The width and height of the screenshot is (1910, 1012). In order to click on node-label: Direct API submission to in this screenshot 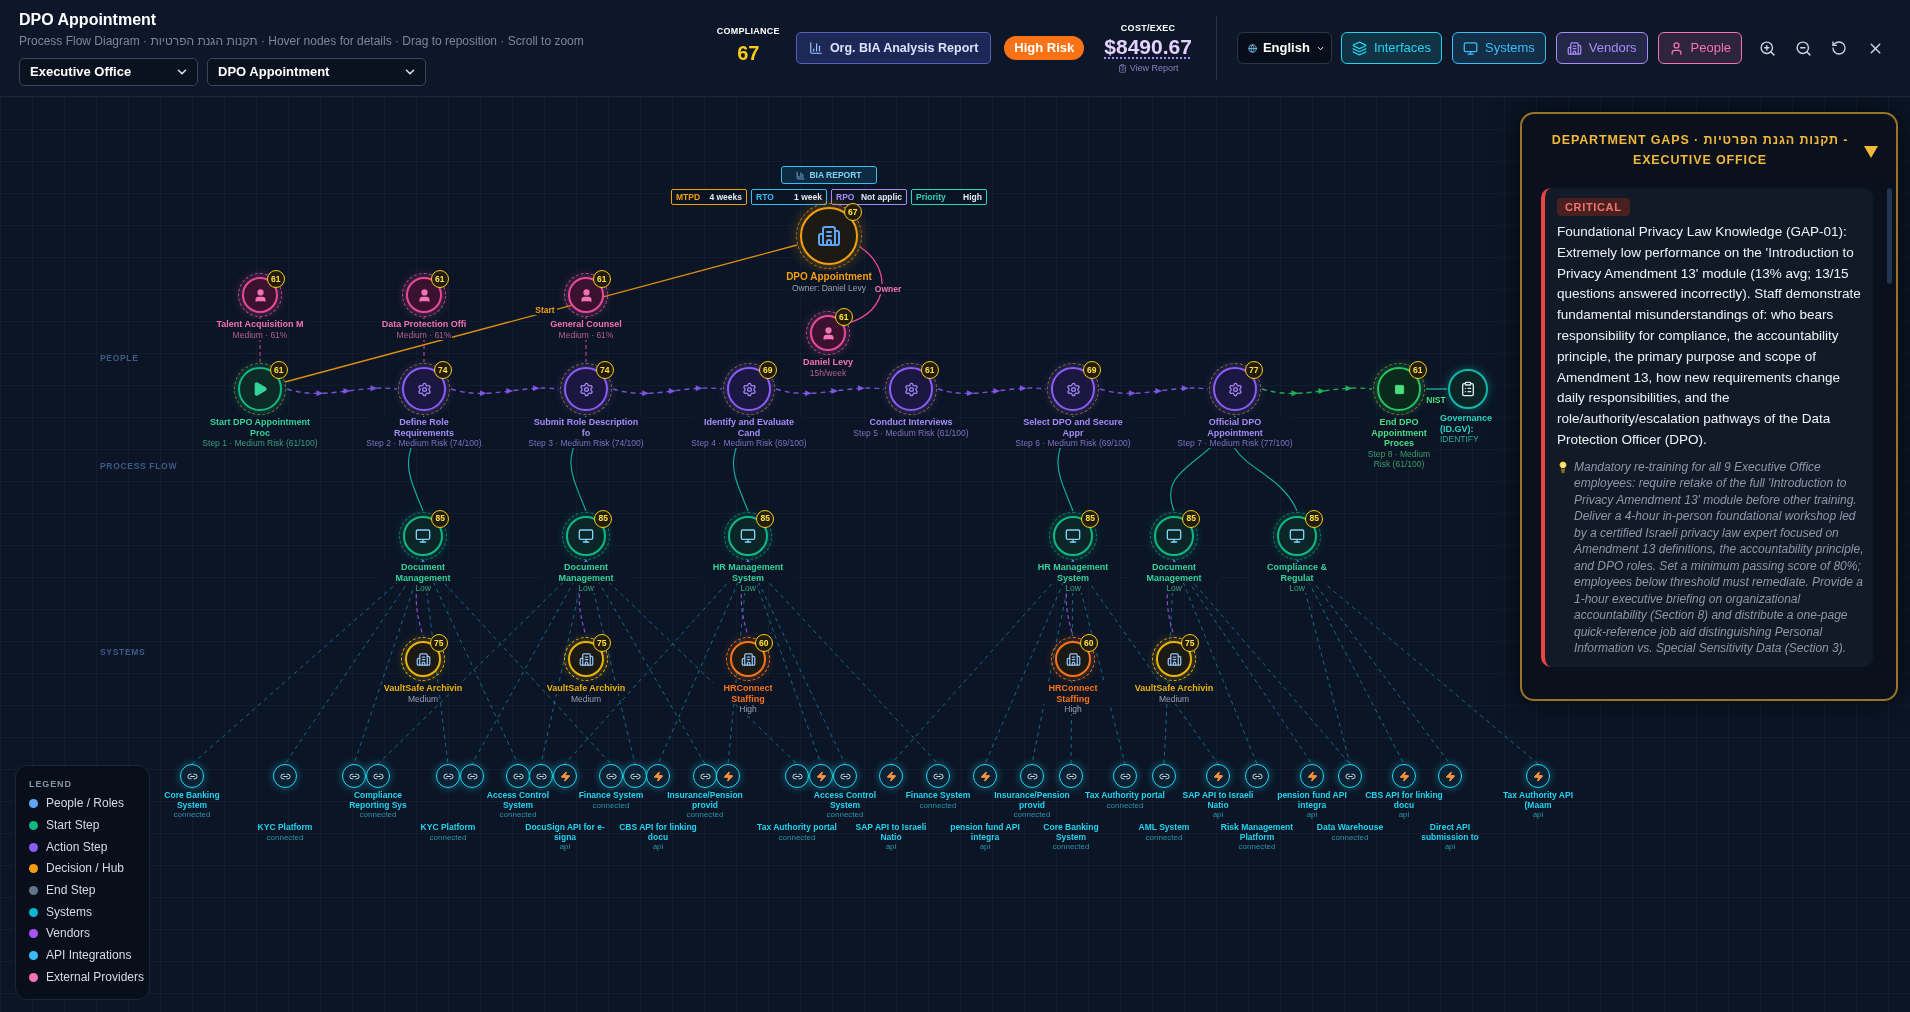, I will do `click(1450, 832)`.